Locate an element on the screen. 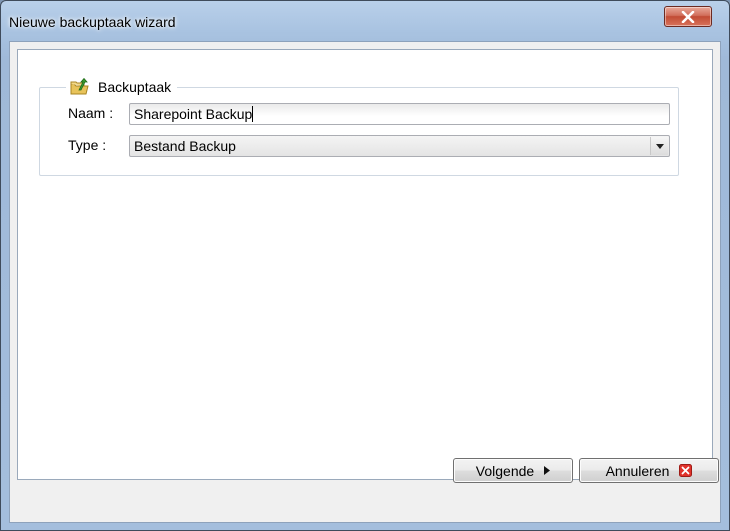  folder-backup-icon is located at coordinates (79, 86).